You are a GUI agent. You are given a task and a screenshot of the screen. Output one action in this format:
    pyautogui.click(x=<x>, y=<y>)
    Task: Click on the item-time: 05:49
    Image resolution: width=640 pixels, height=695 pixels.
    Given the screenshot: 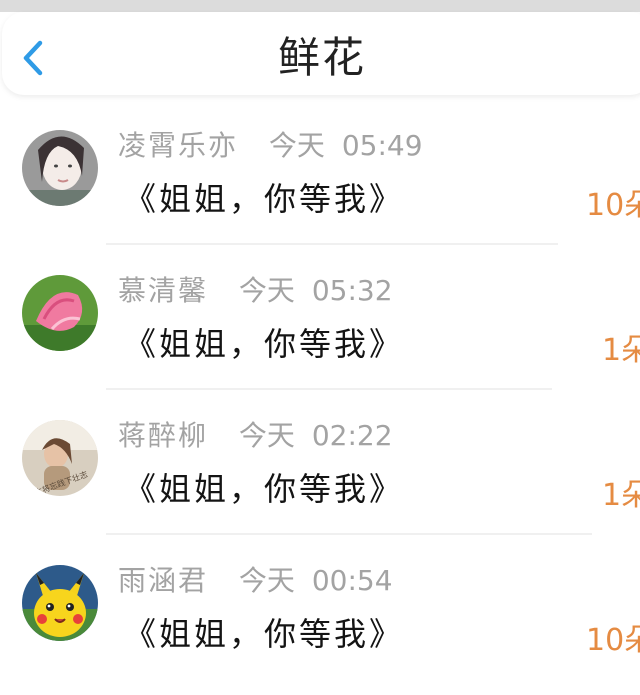 What is the action you would take?
    pyautogui.click(x=382, y=145)
    